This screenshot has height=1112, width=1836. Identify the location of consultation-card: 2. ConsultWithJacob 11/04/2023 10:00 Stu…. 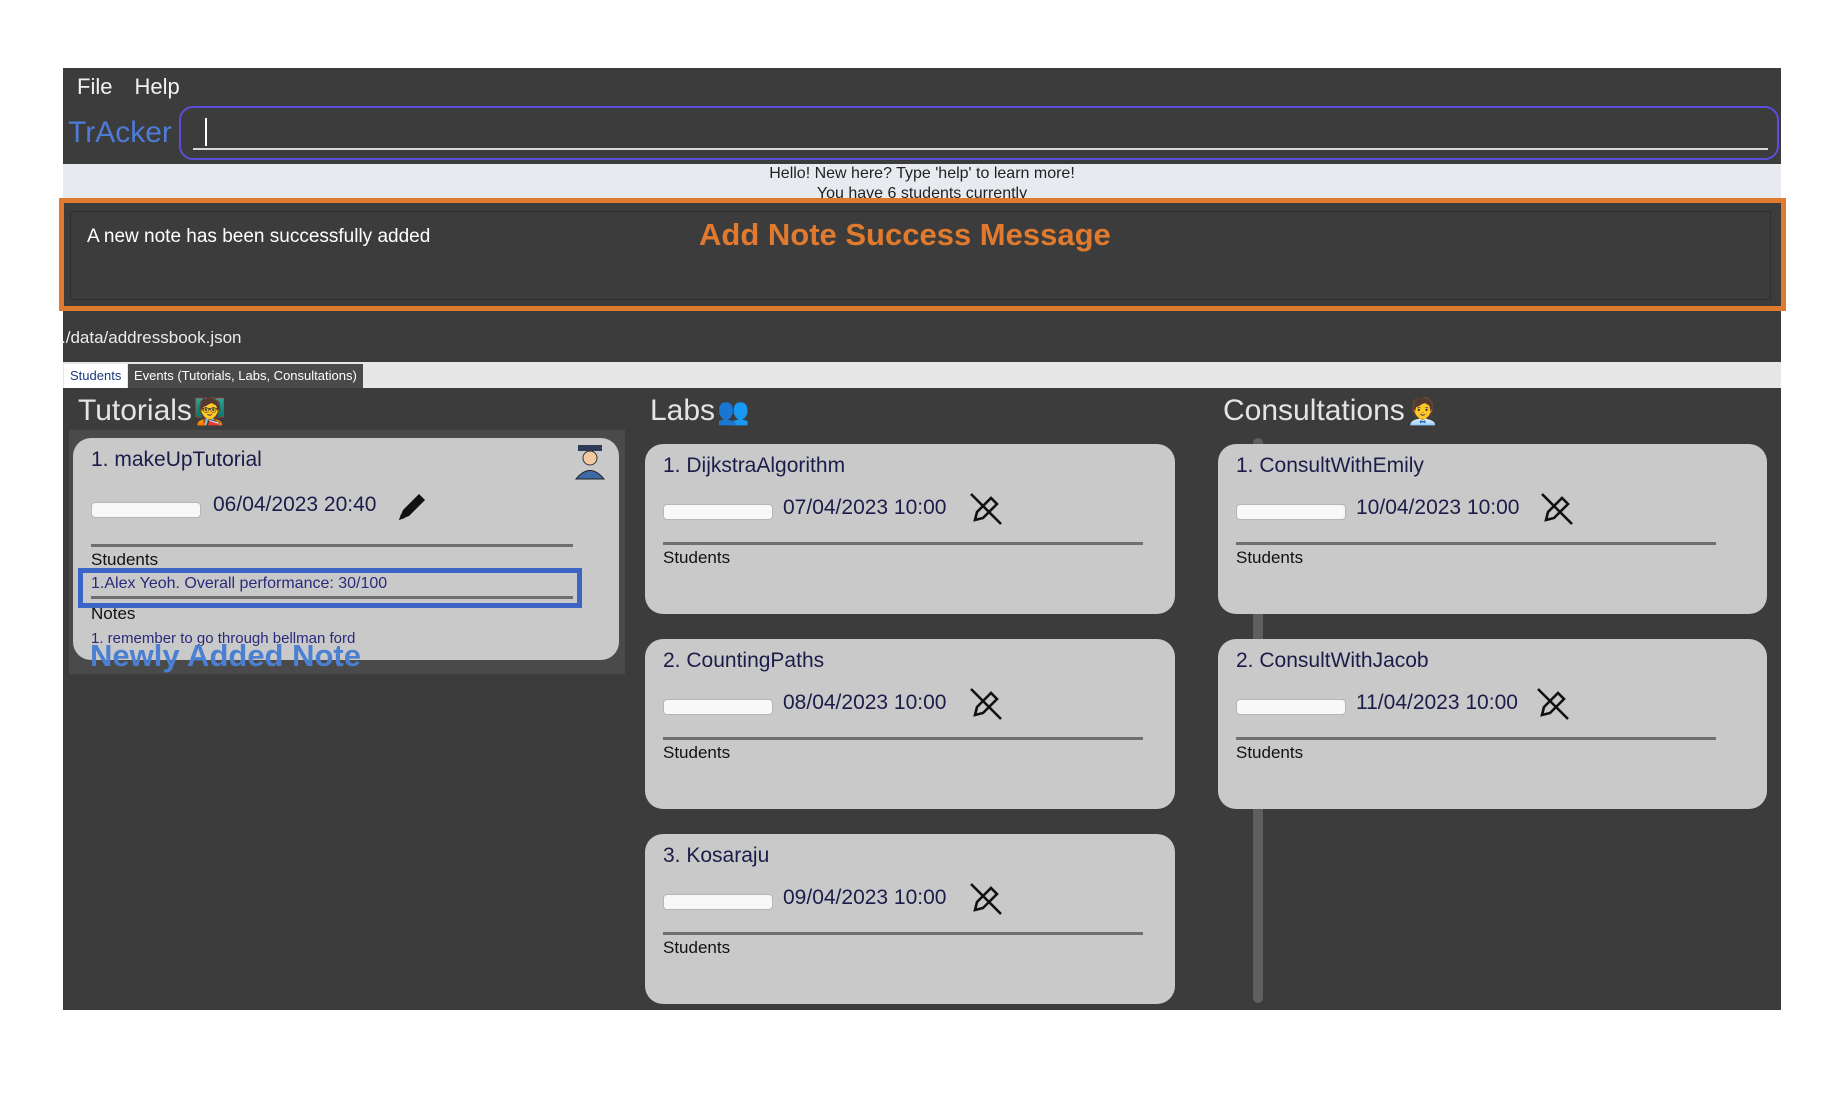
(1492, 724).